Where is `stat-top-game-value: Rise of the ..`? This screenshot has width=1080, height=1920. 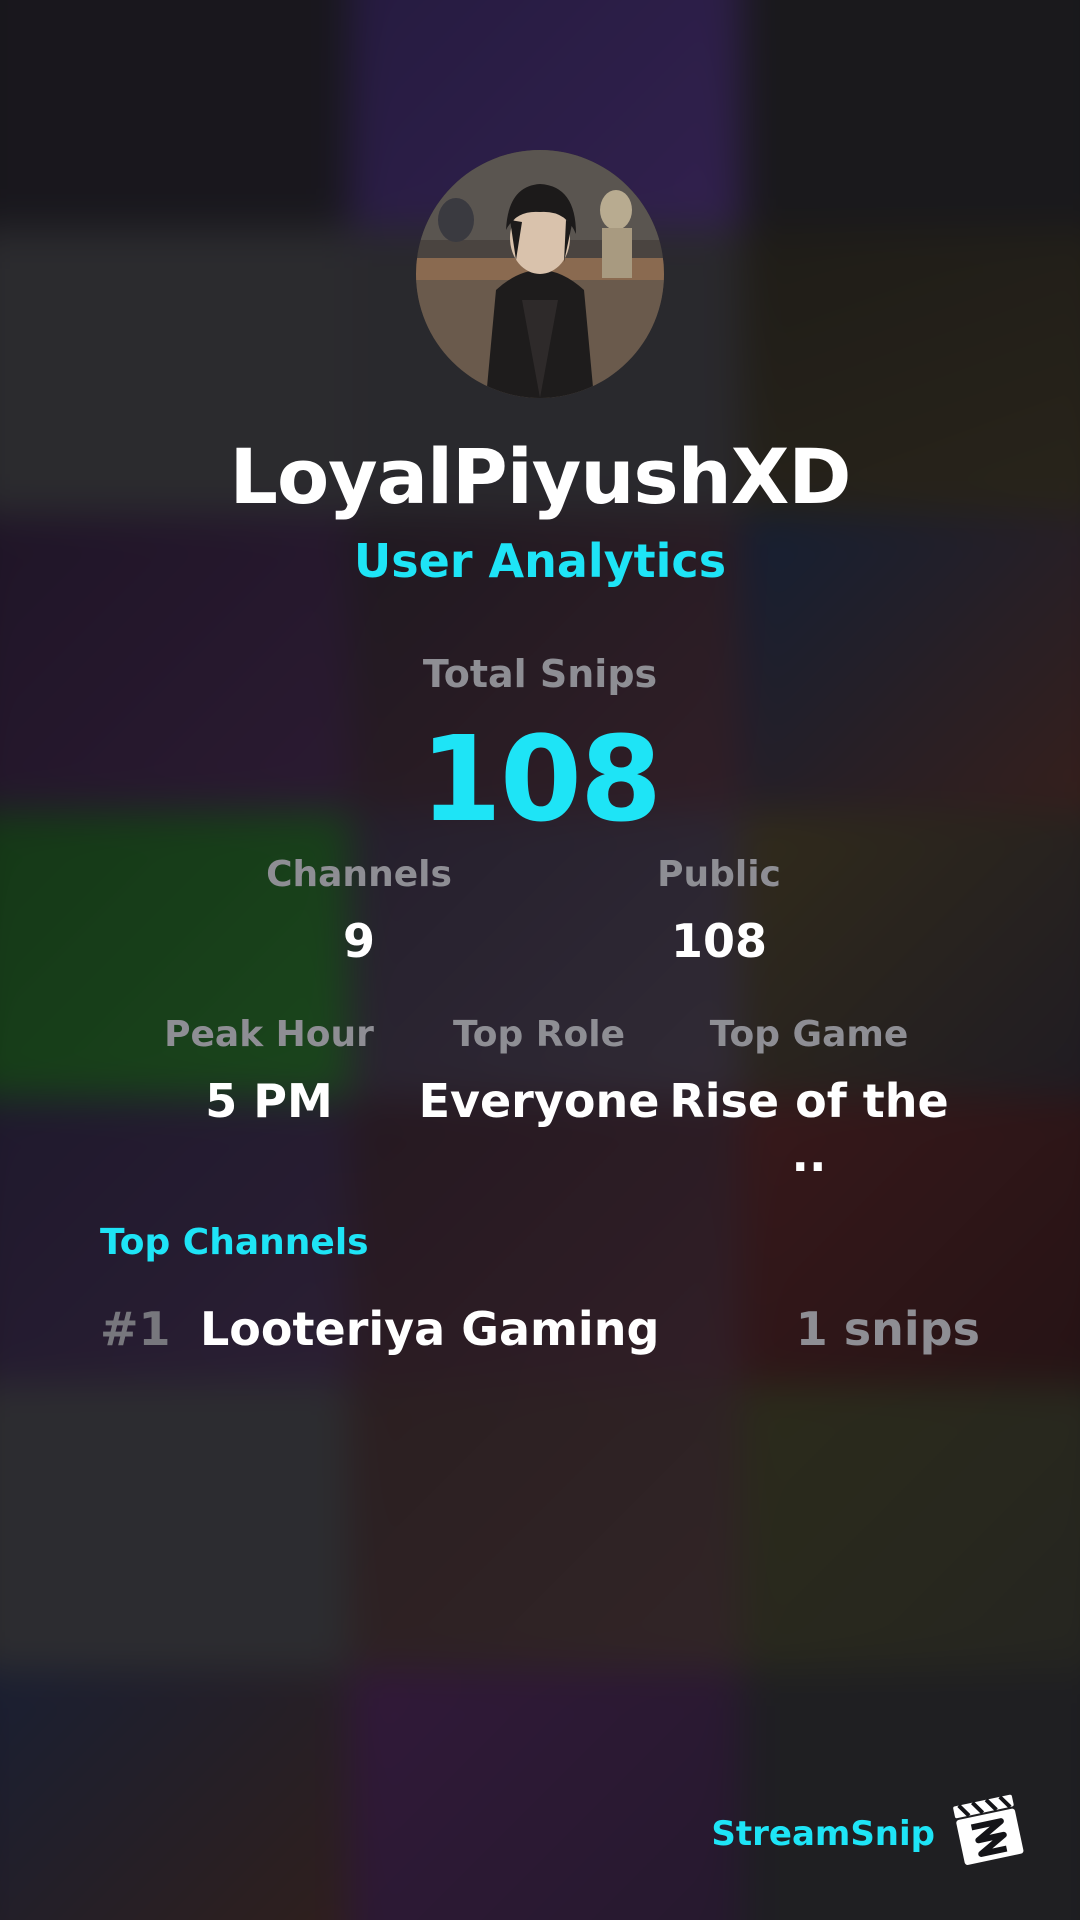 stat-top-game-value: Rise of the .. is located at coordinates (809, 1128).